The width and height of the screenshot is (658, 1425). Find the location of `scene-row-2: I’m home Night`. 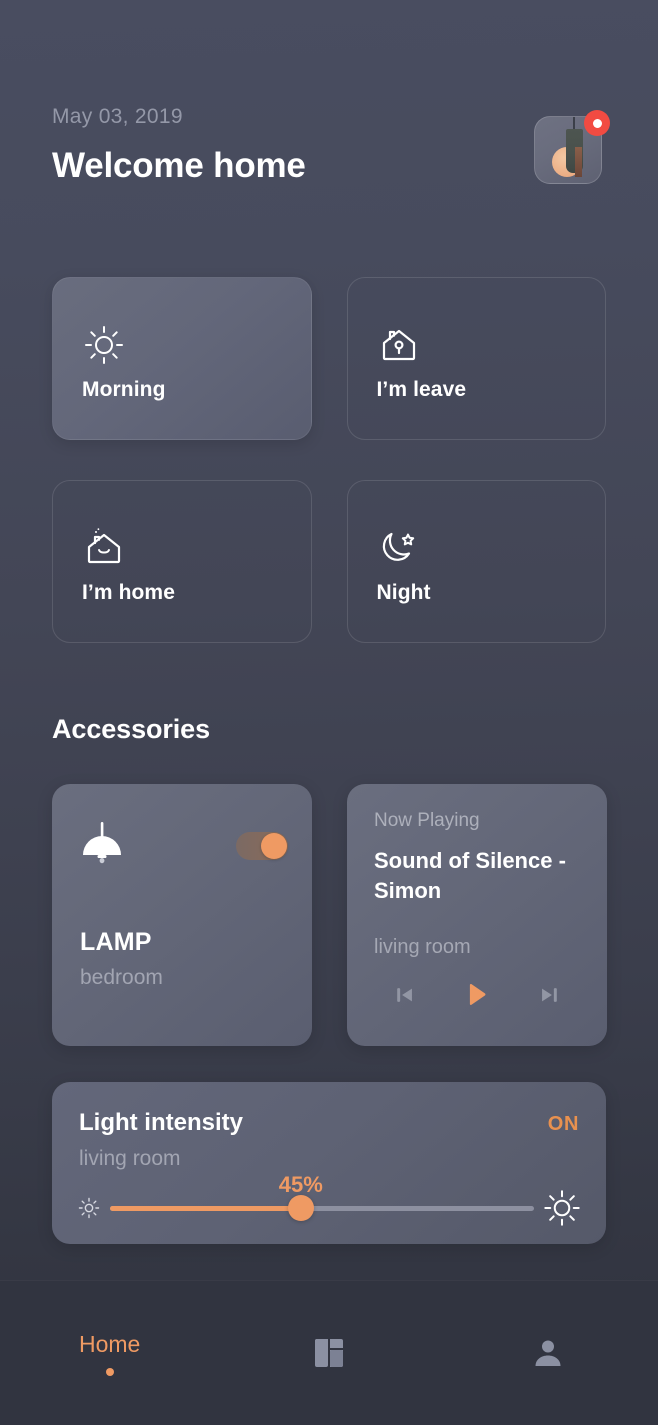

scene-row-2: I’m home Night is located at coordinates (329, 561).